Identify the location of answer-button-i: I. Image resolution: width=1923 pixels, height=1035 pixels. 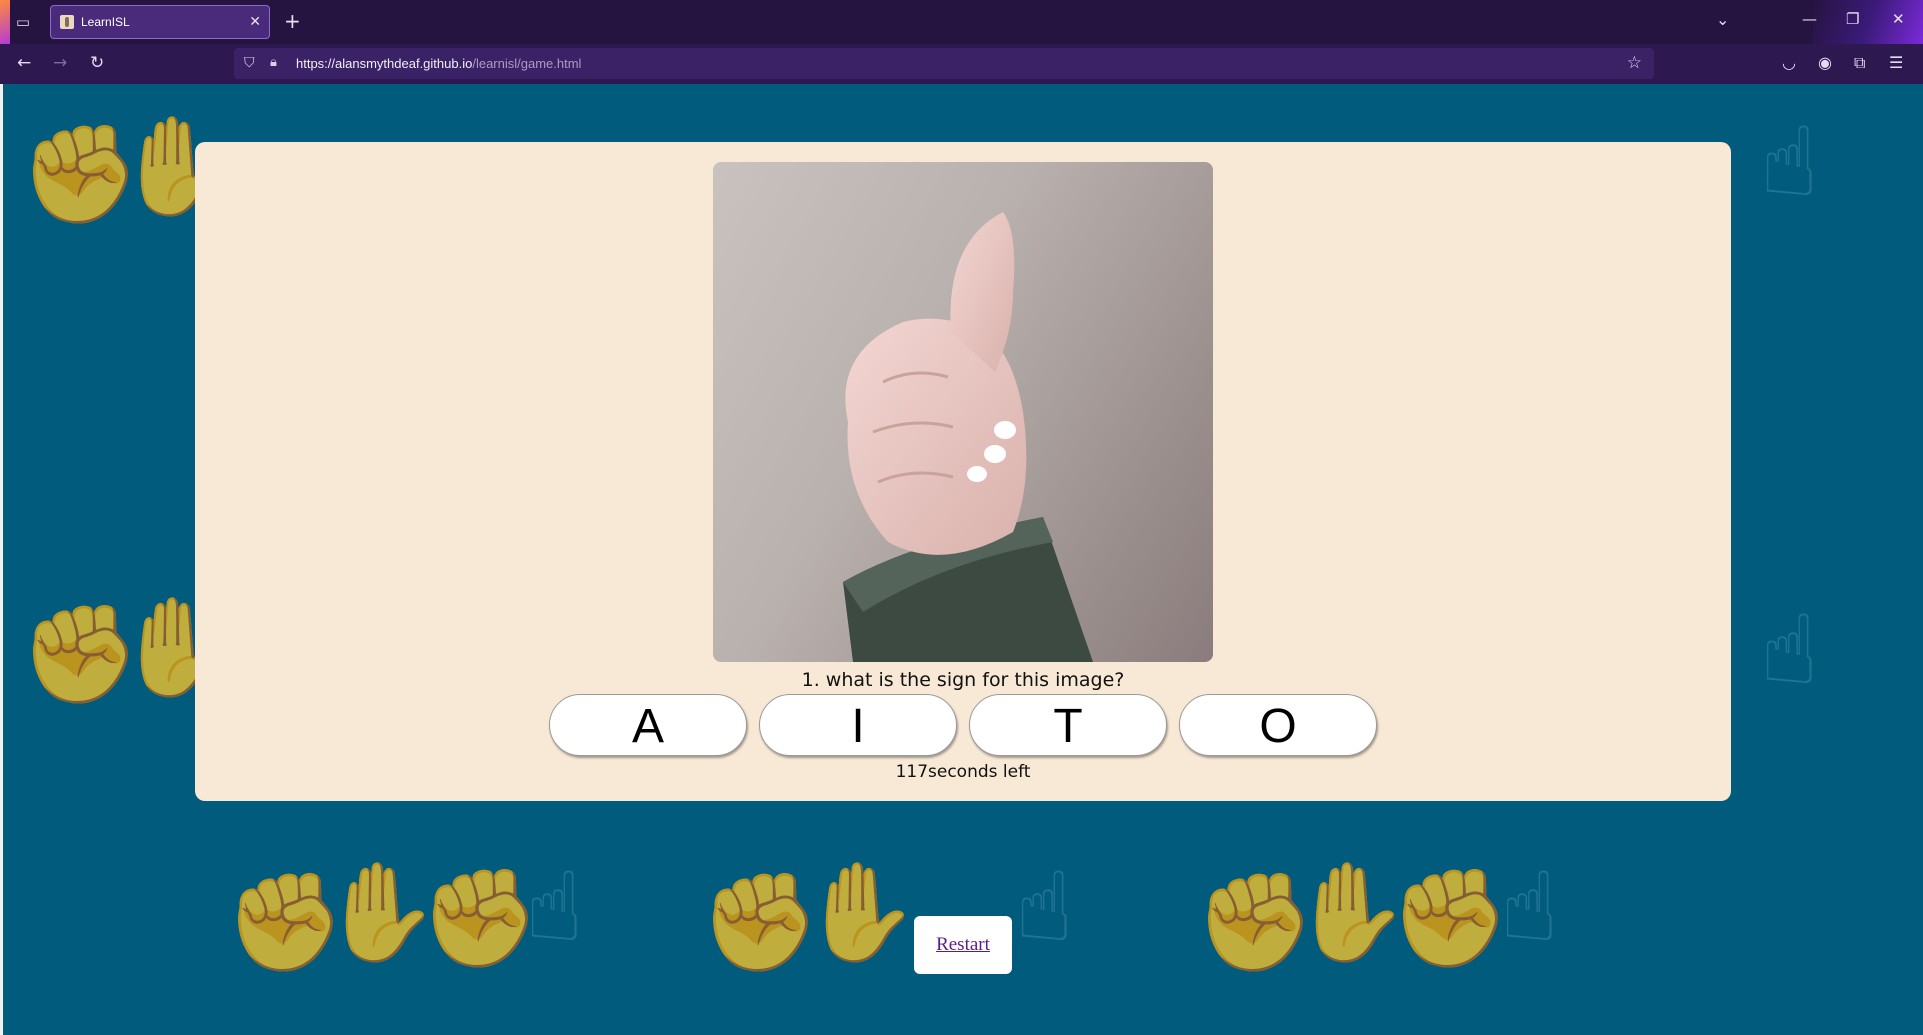
(858, 725).